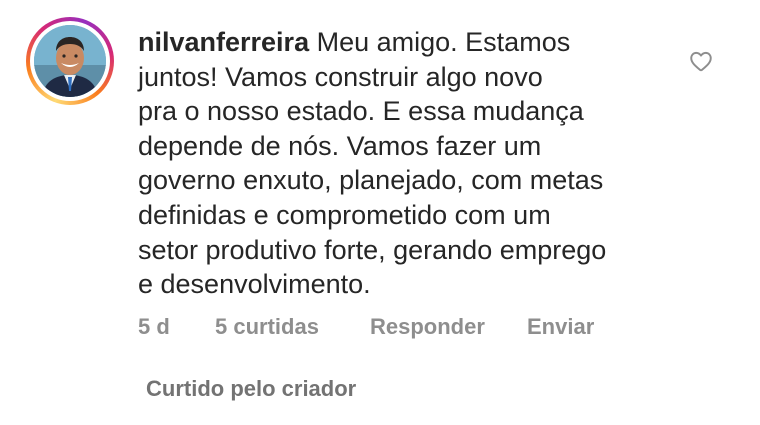 This screenshot has width=760, height=425. What do you see at coordinates (340, 145) in the screenshot?
I see `comment-line: depende de nós. Vamos fazer um` at bounding box center [340, 145].